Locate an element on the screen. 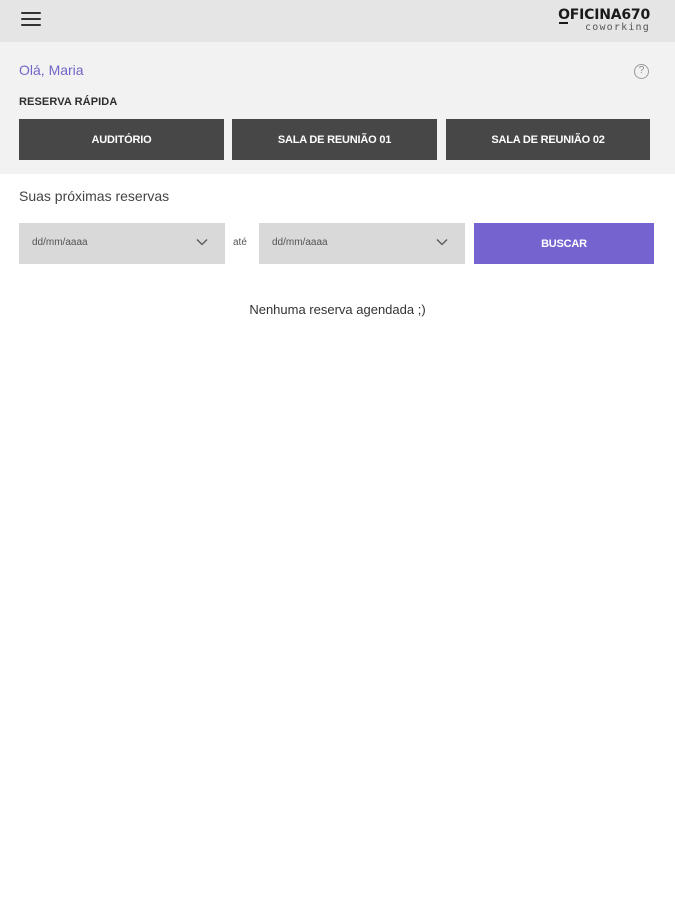 Image resolution: width=675 pixels, height=900 pixels. greeting-text: Olá, Maria is located at coordinates (51, 70).